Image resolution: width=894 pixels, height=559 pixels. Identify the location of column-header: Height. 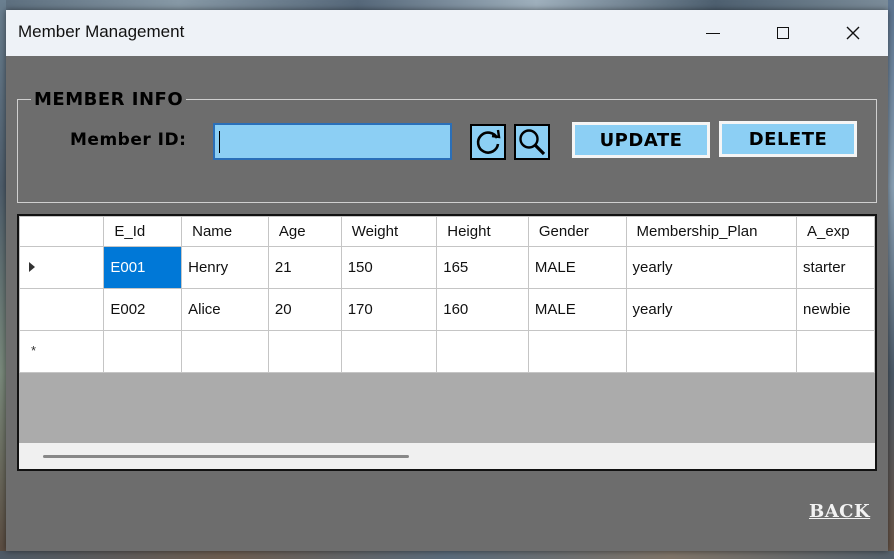
(482, 231).